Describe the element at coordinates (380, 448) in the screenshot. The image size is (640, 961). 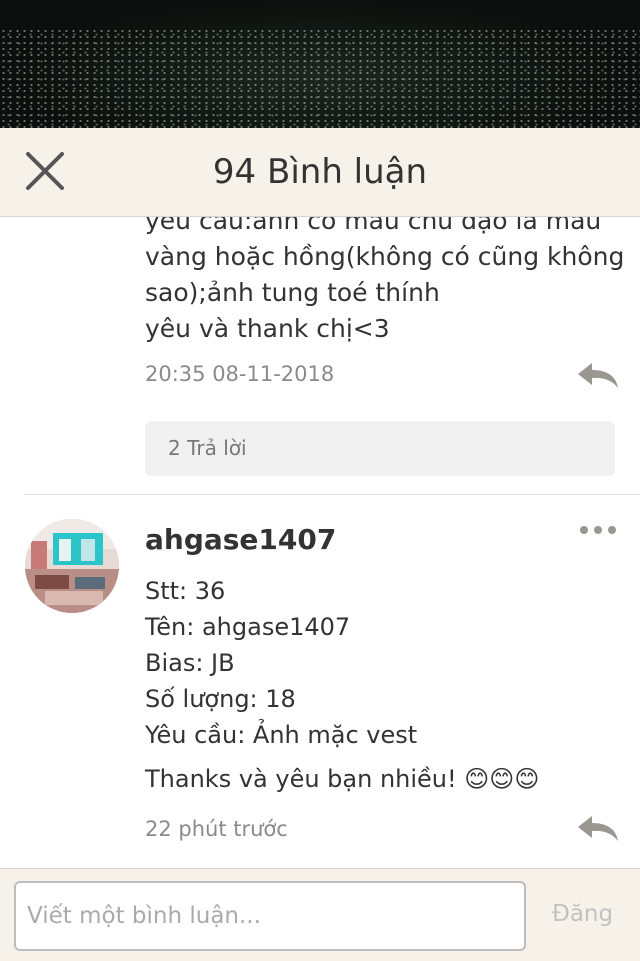
I see `view-replies-button: 2 Trả lời` at that location.